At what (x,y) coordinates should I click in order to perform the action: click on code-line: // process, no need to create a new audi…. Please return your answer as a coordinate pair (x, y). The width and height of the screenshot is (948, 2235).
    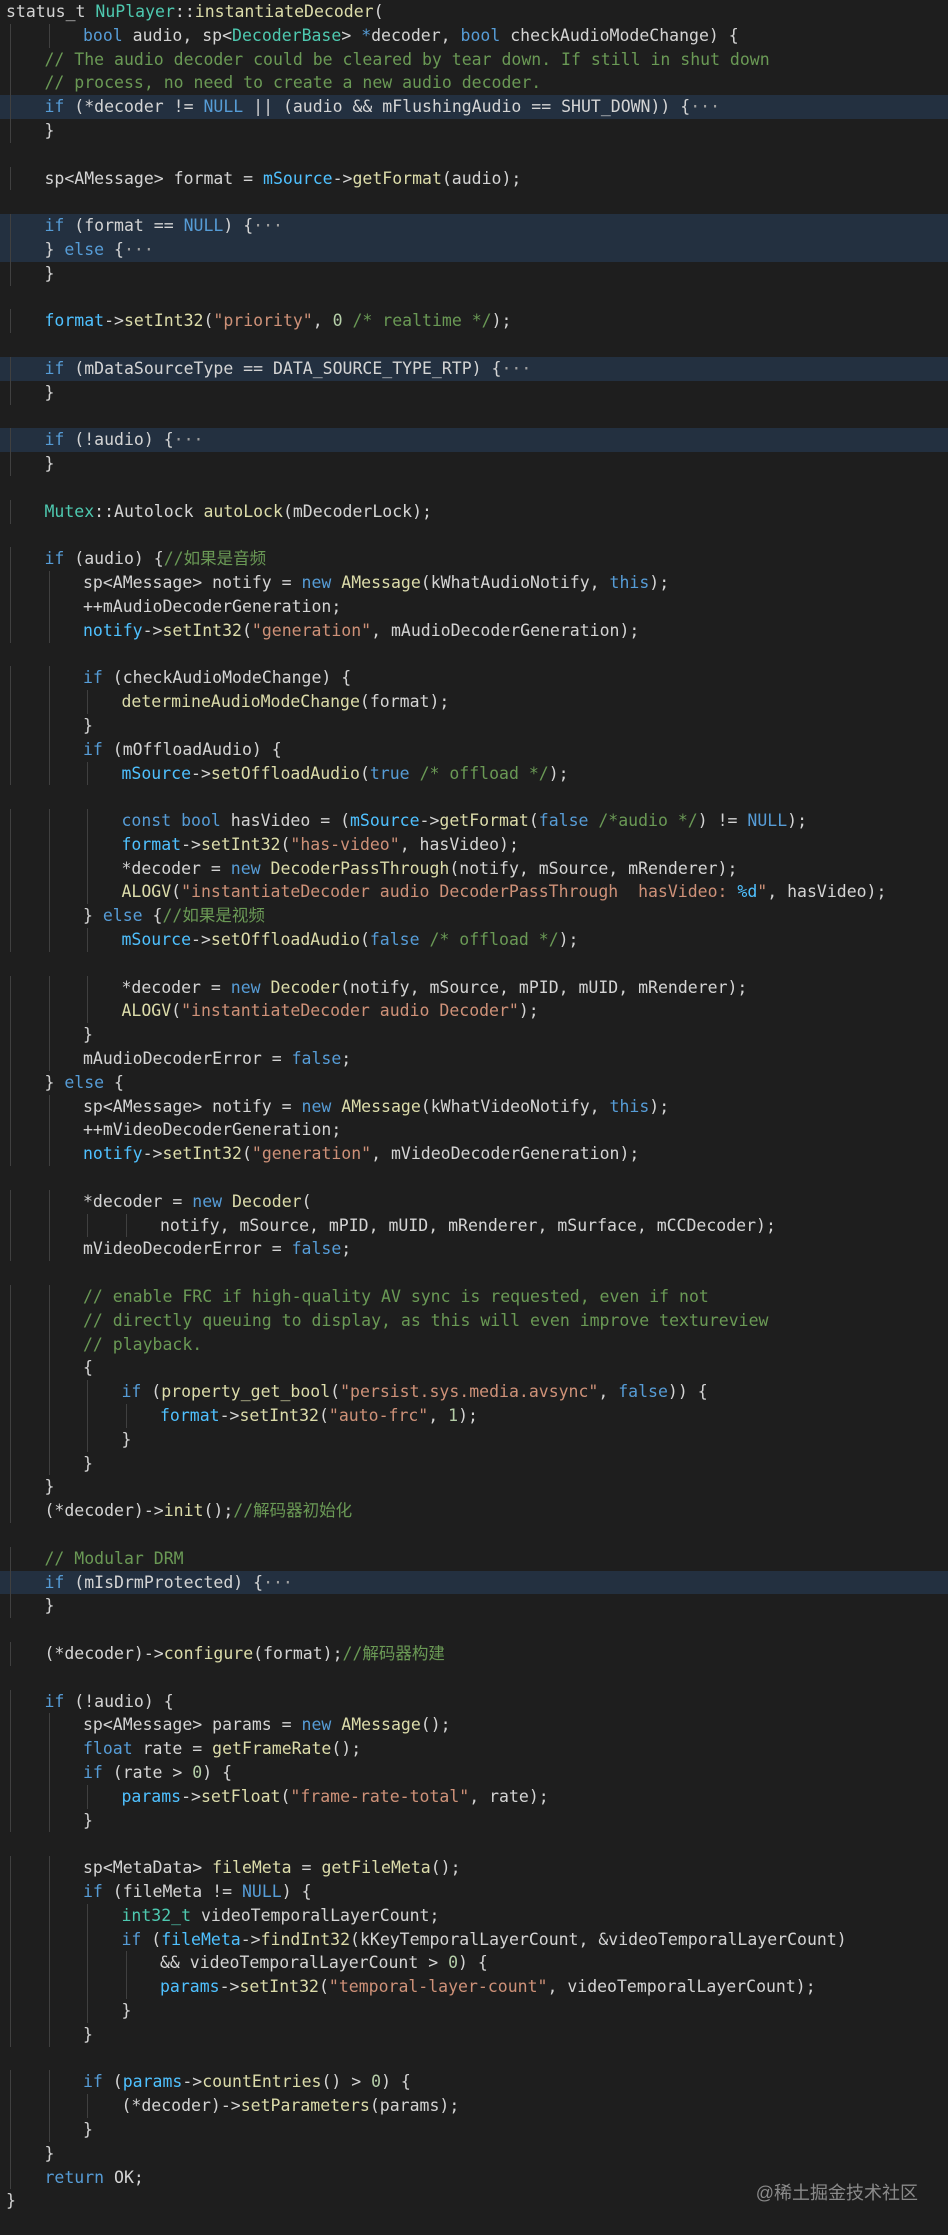
    Looking at the image, I should click on (474, 83).